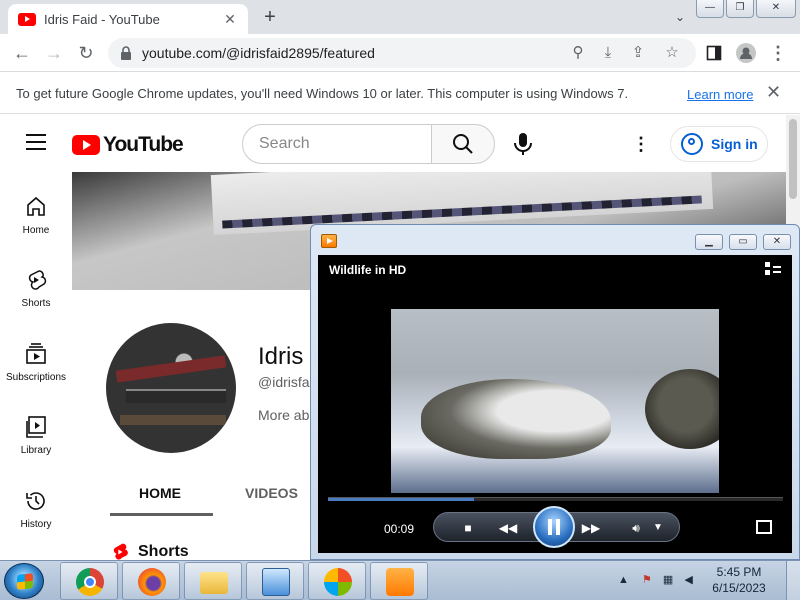 The width and height of the screenshot is (800, 600). I want to click on stop-icon: ■, so click(468, 528).